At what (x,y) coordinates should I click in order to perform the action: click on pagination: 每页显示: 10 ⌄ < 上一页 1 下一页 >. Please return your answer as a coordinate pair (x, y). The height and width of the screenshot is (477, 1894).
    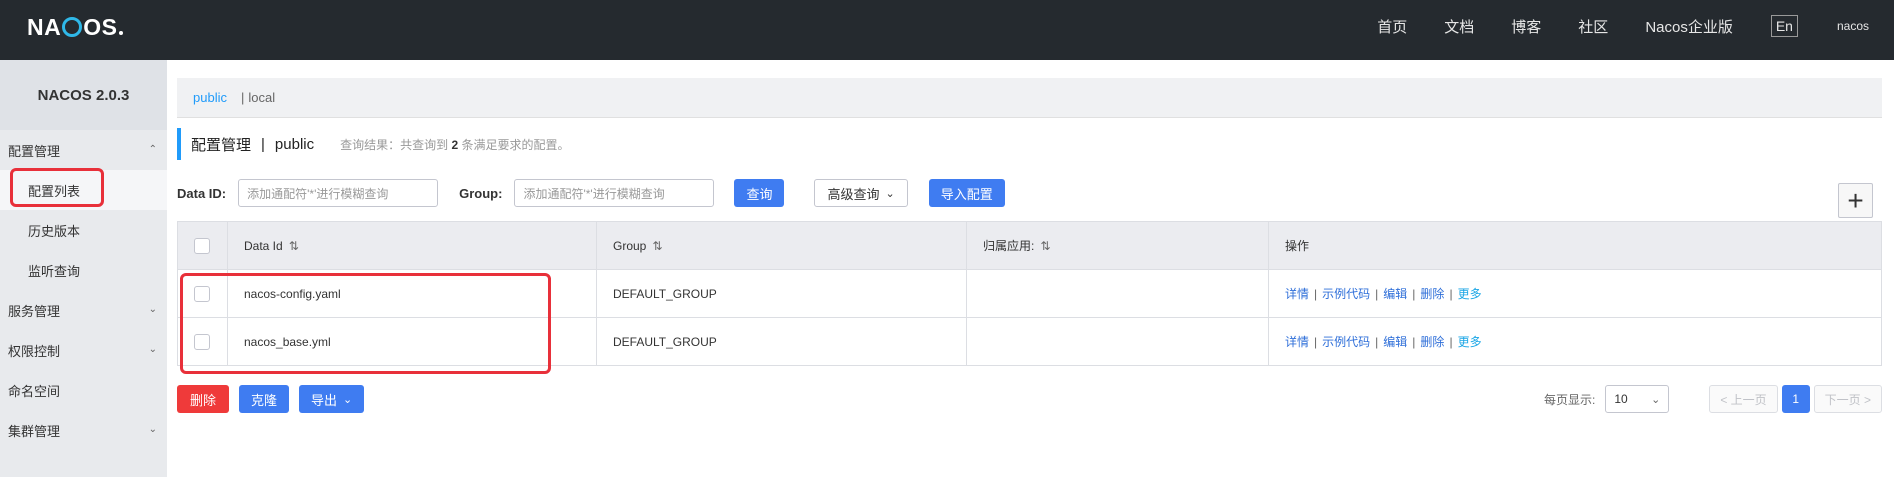
    Looking at the image, I should click on (1713, 399).